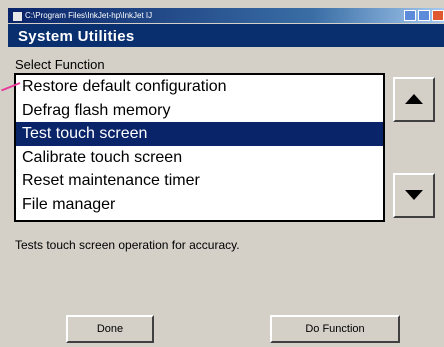 This screenshot has height=347, width=444. What do you see at coordinates (335, 329) in the screenshot?
I see `do-function-button: Do Function` at bounding box center [335, 329].